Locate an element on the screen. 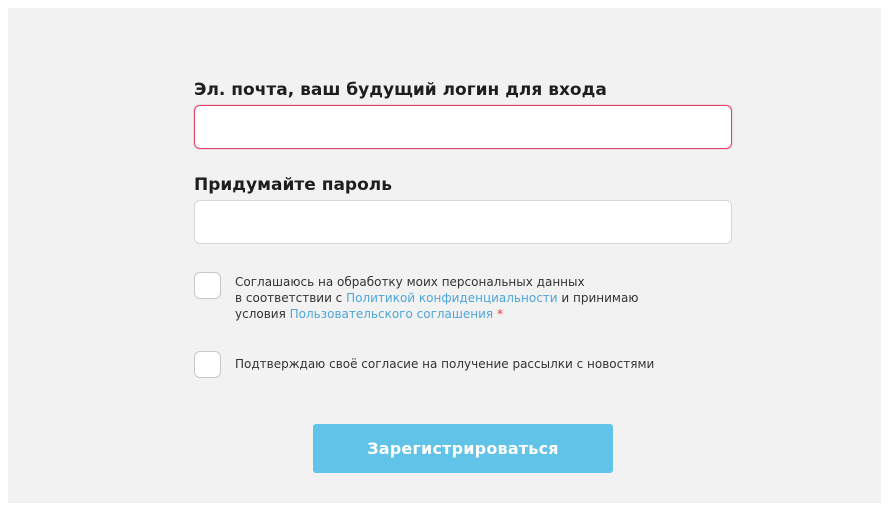 The image size is (889, 505). email-label: Эл. почта, ваш будущий логин для входа is located at coordinates (400, 90).